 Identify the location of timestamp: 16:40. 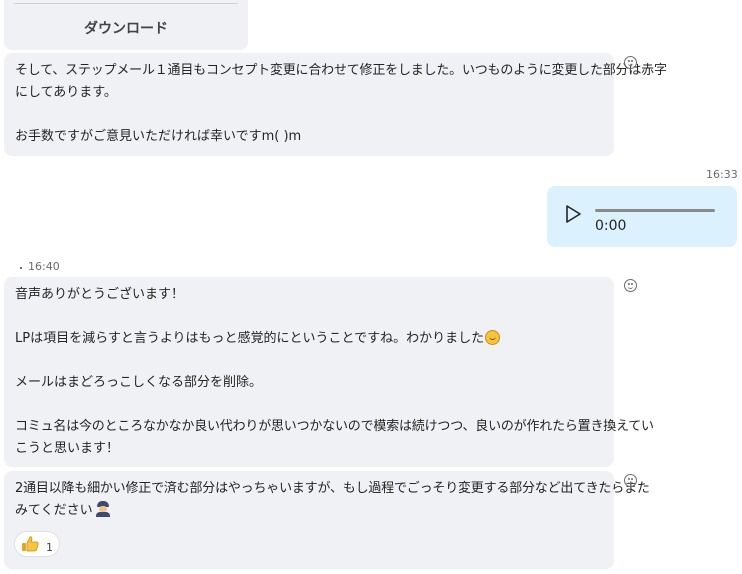
(44, 266).